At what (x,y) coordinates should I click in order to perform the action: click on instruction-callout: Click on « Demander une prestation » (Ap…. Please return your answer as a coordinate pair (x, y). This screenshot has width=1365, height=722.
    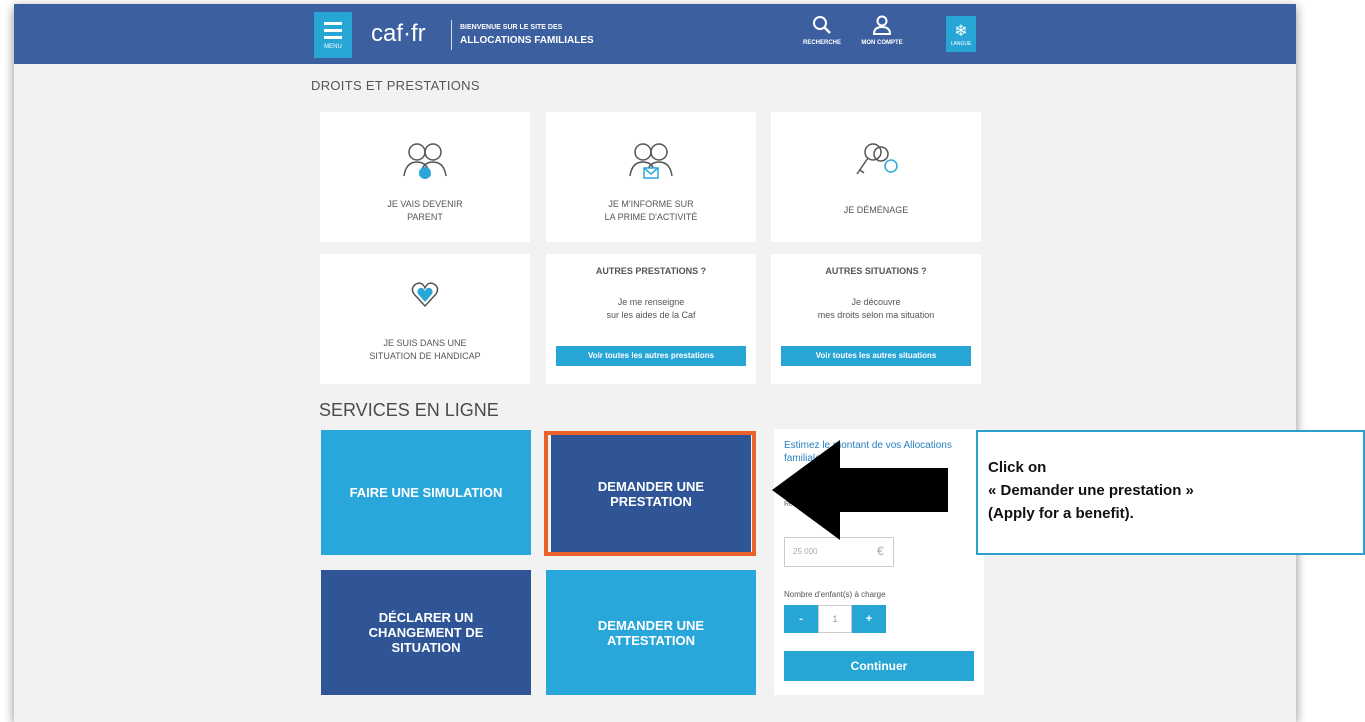
    Looking at the image, I should click on (1170, 492).